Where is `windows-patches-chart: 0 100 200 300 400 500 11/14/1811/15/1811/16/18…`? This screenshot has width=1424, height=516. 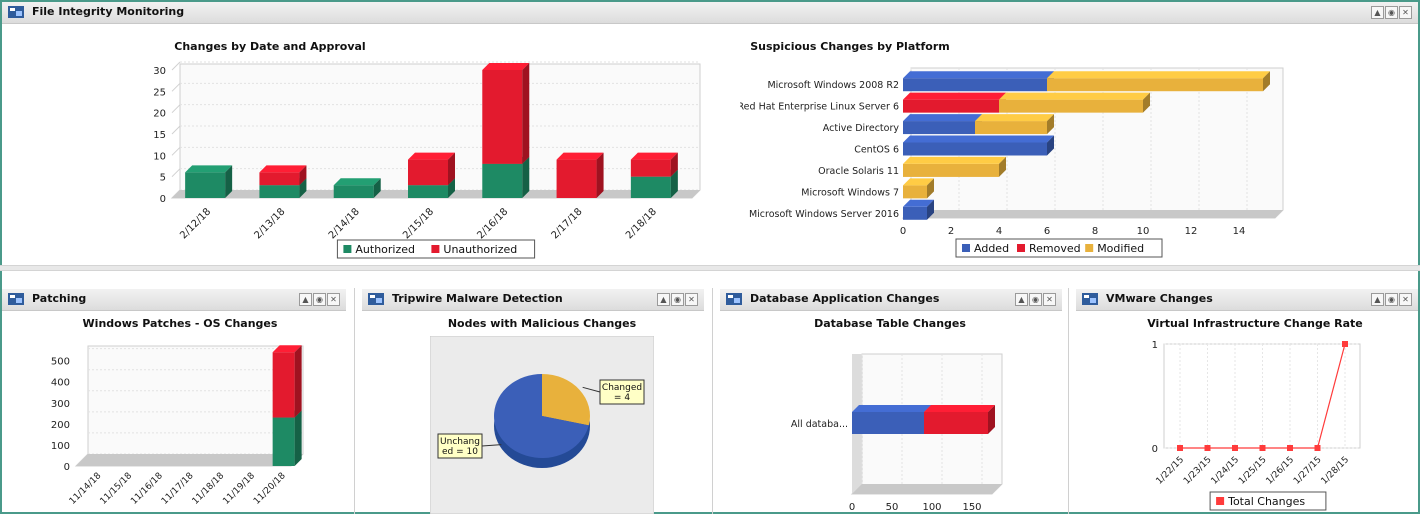
windows-patches-chart: 0 100 200 300 400 500 11/14/1811/15/1811/16/18… is located at coordinates (177, 426).